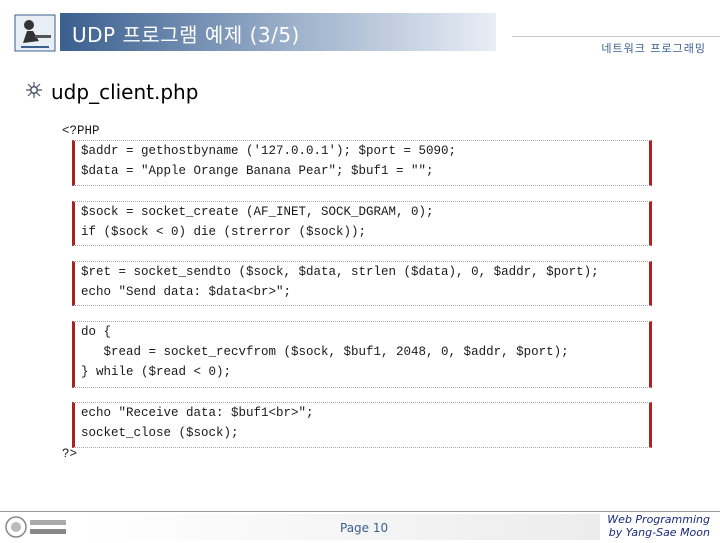  I want to click on php-open-tag: <?PHP, so click(81, 131).